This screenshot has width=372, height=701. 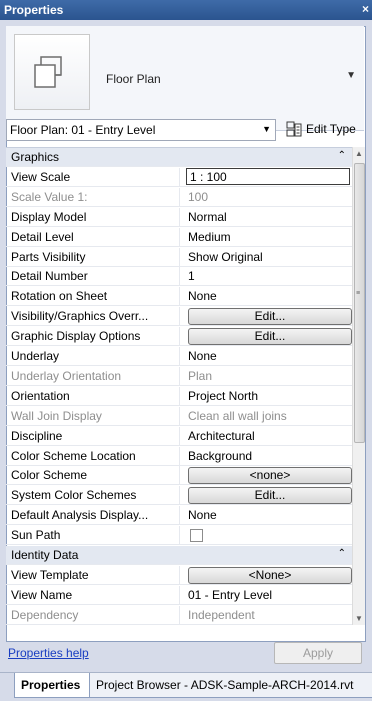 I want to click on property-row: Scale Value 1: 100, so click(x=179, y=197).